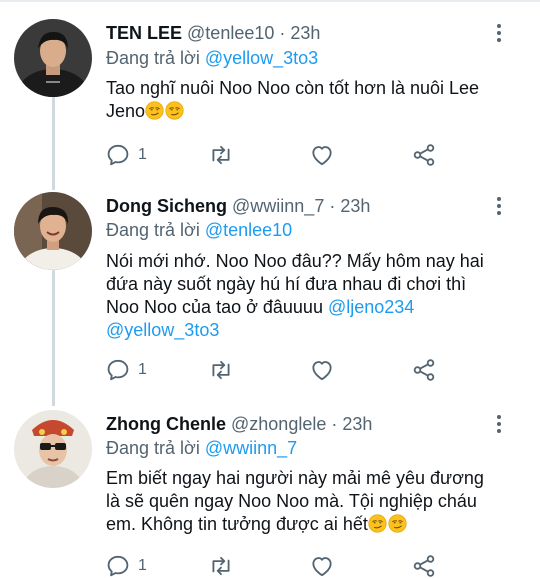 This screenshot has width=540, height=579. I want to click on replying-to: Đang trả lời @yellow_3to3, so click(212, 58).